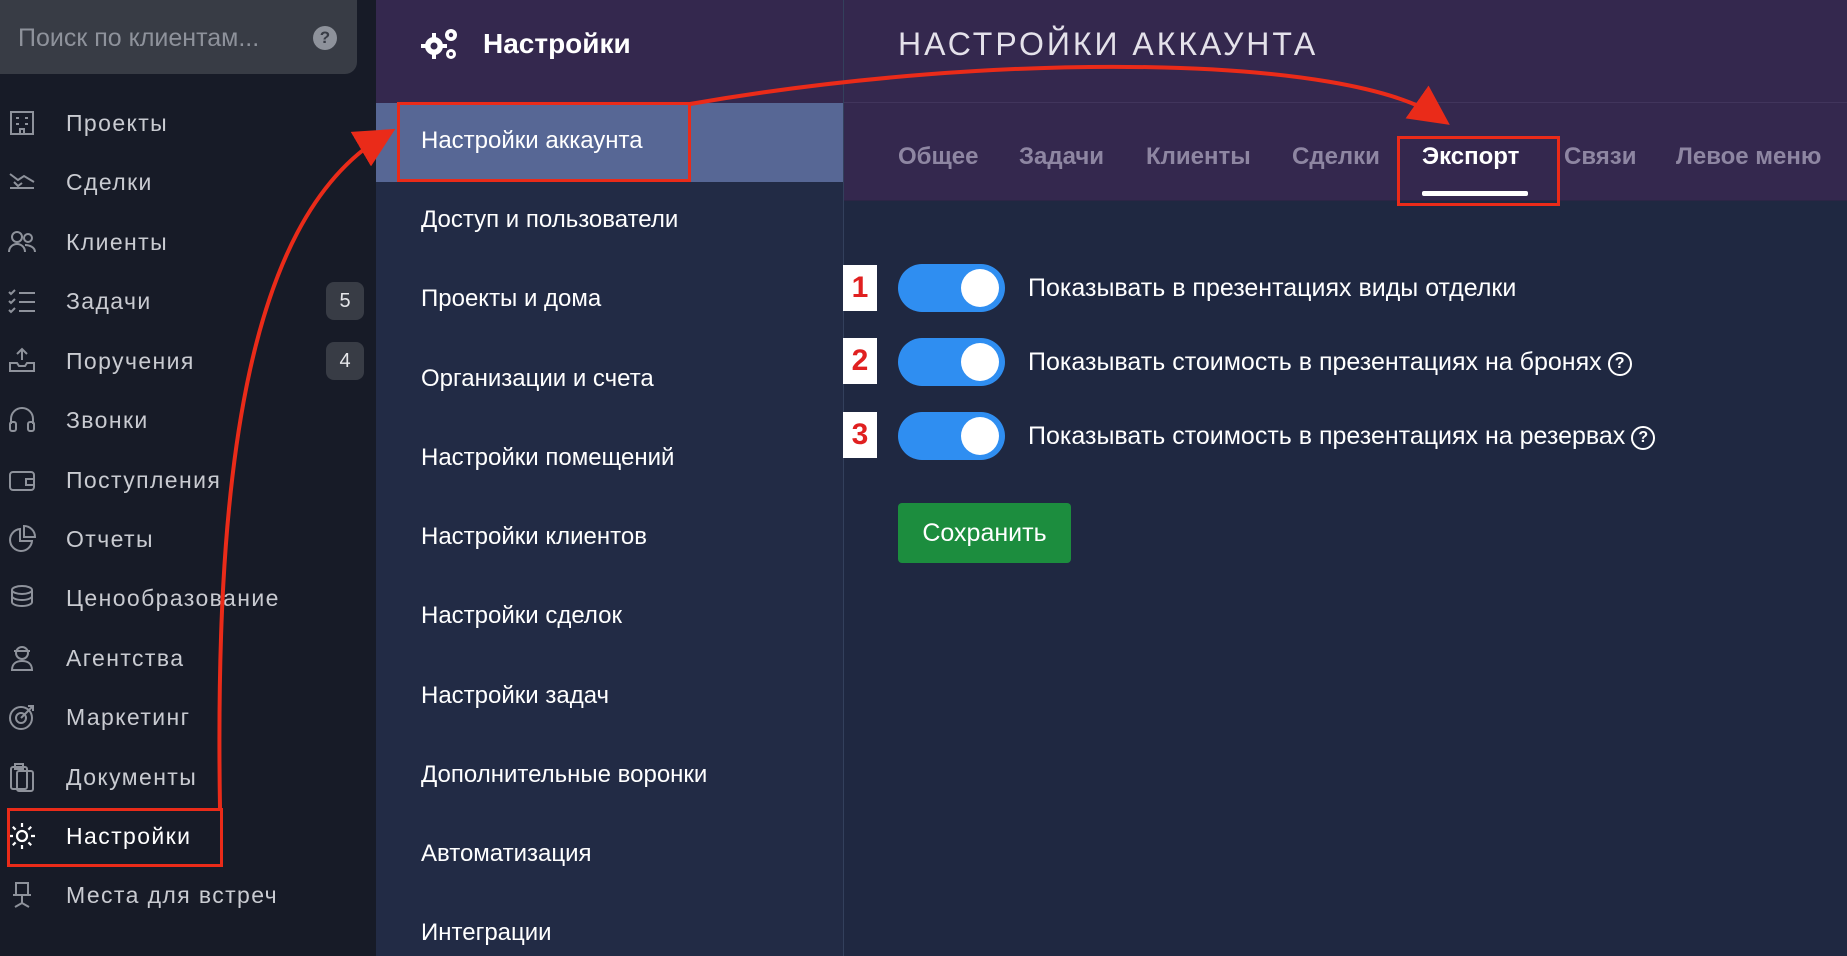  What do you see at coordinates (23, 538) in the screenshot?
I see `pie-chart-icon` at bounding box center [23, 538].